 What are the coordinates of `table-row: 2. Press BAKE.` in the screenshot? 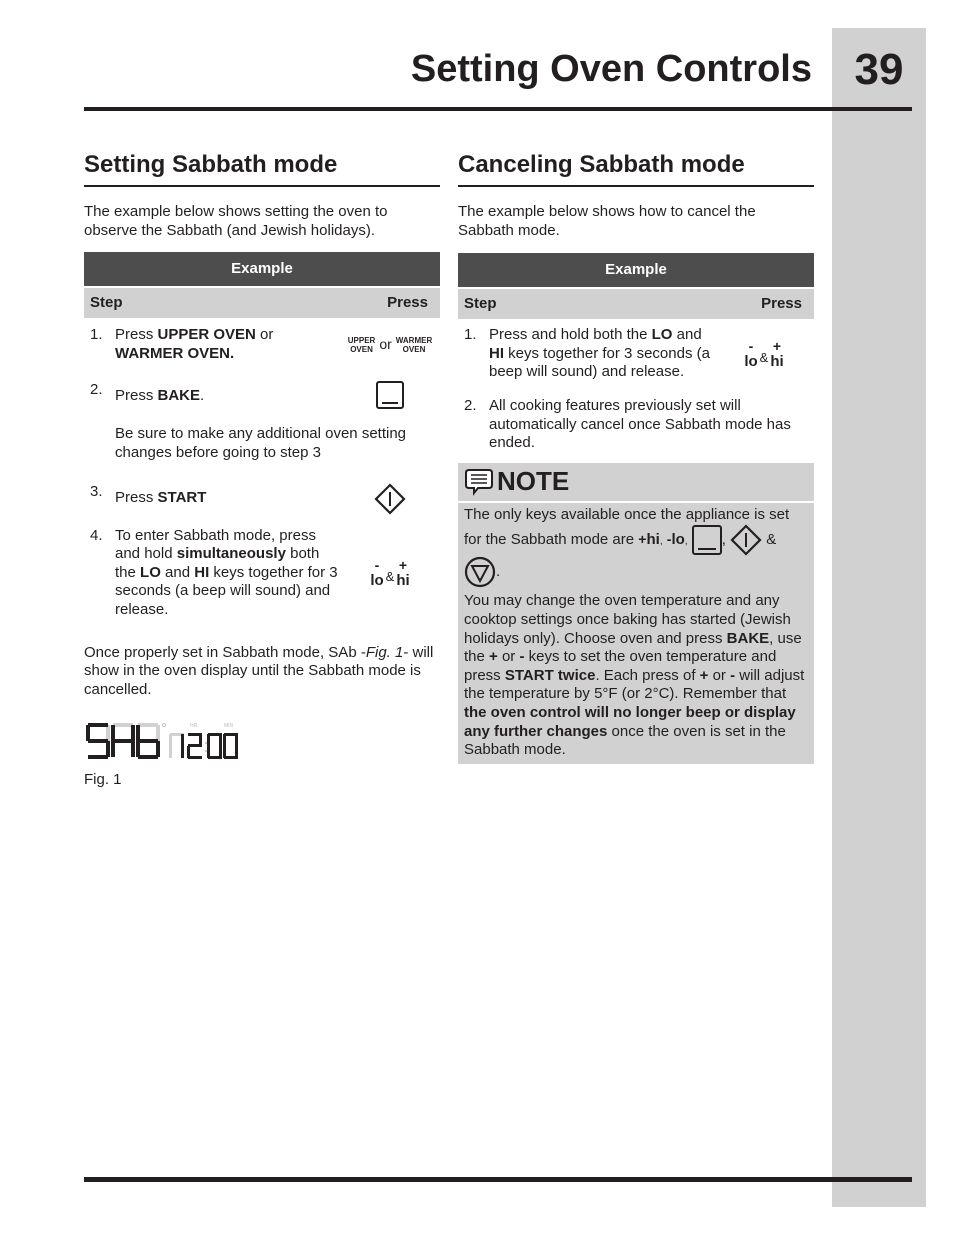 It's located at (262, 395).